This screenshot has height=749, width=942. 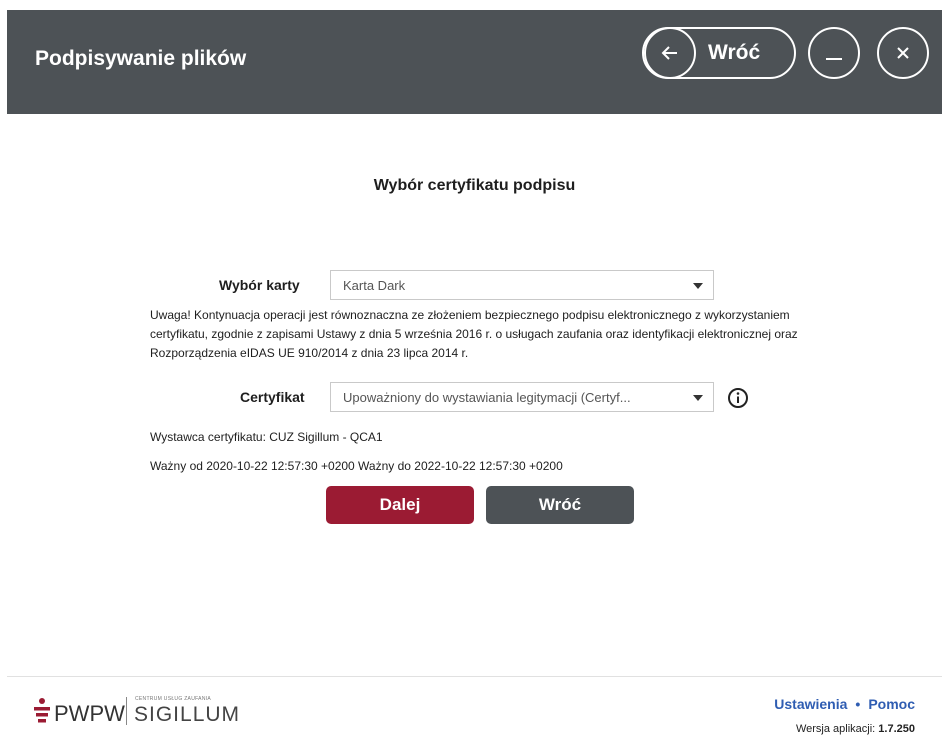 I want to click on certificate-select-label: Certyfikat, so click(x=272, y=397).